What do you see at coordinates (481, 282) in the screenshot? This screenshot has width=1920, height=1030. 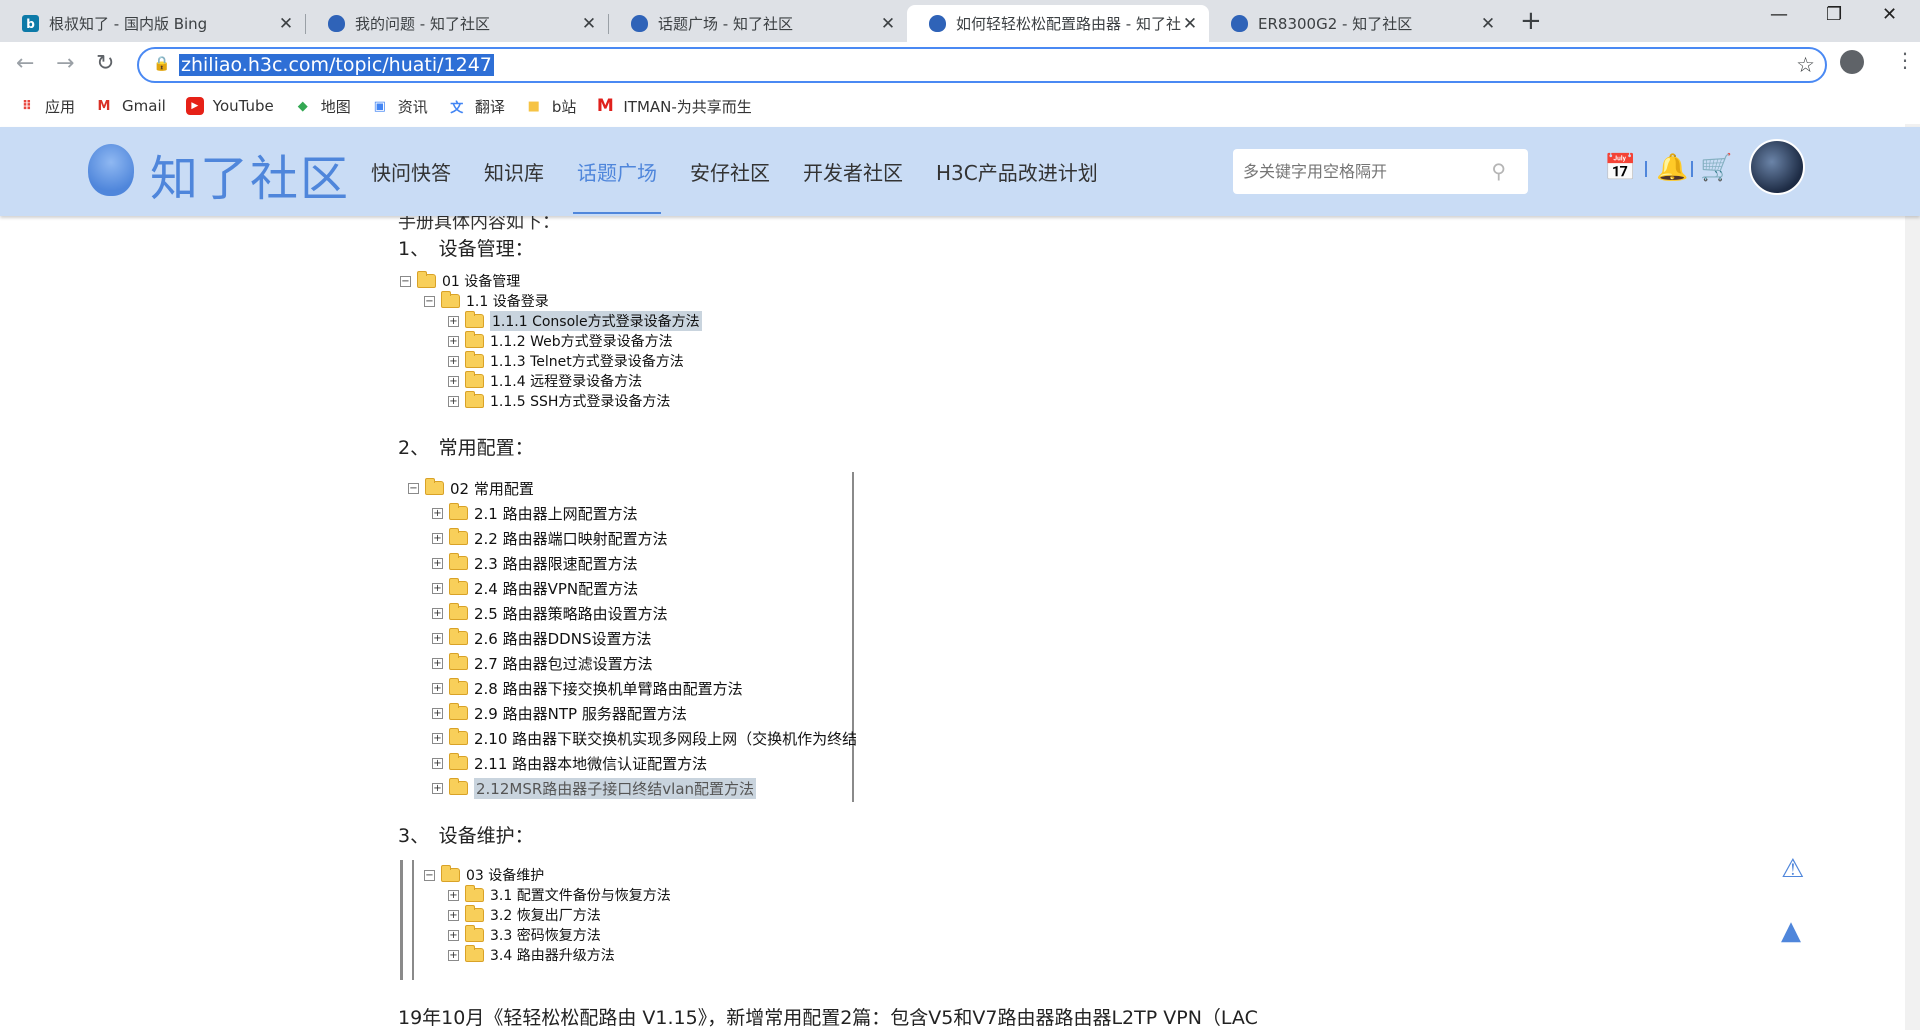 I see `tree-node: 01 设备管理` at bounding box center [481, 282].